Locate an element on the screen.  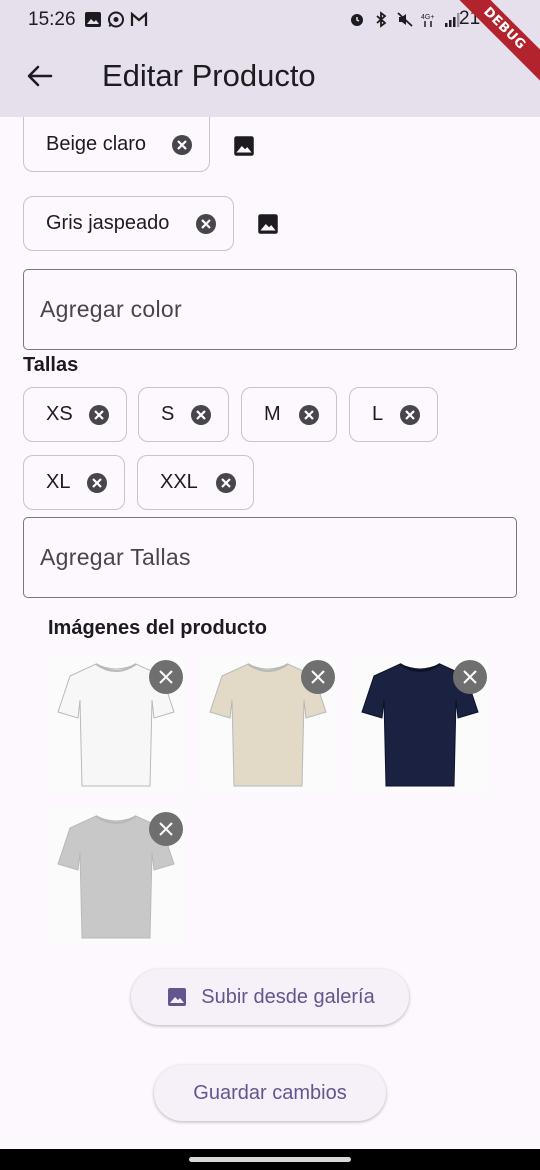
add-size-field is located at coordinates (270, 557).